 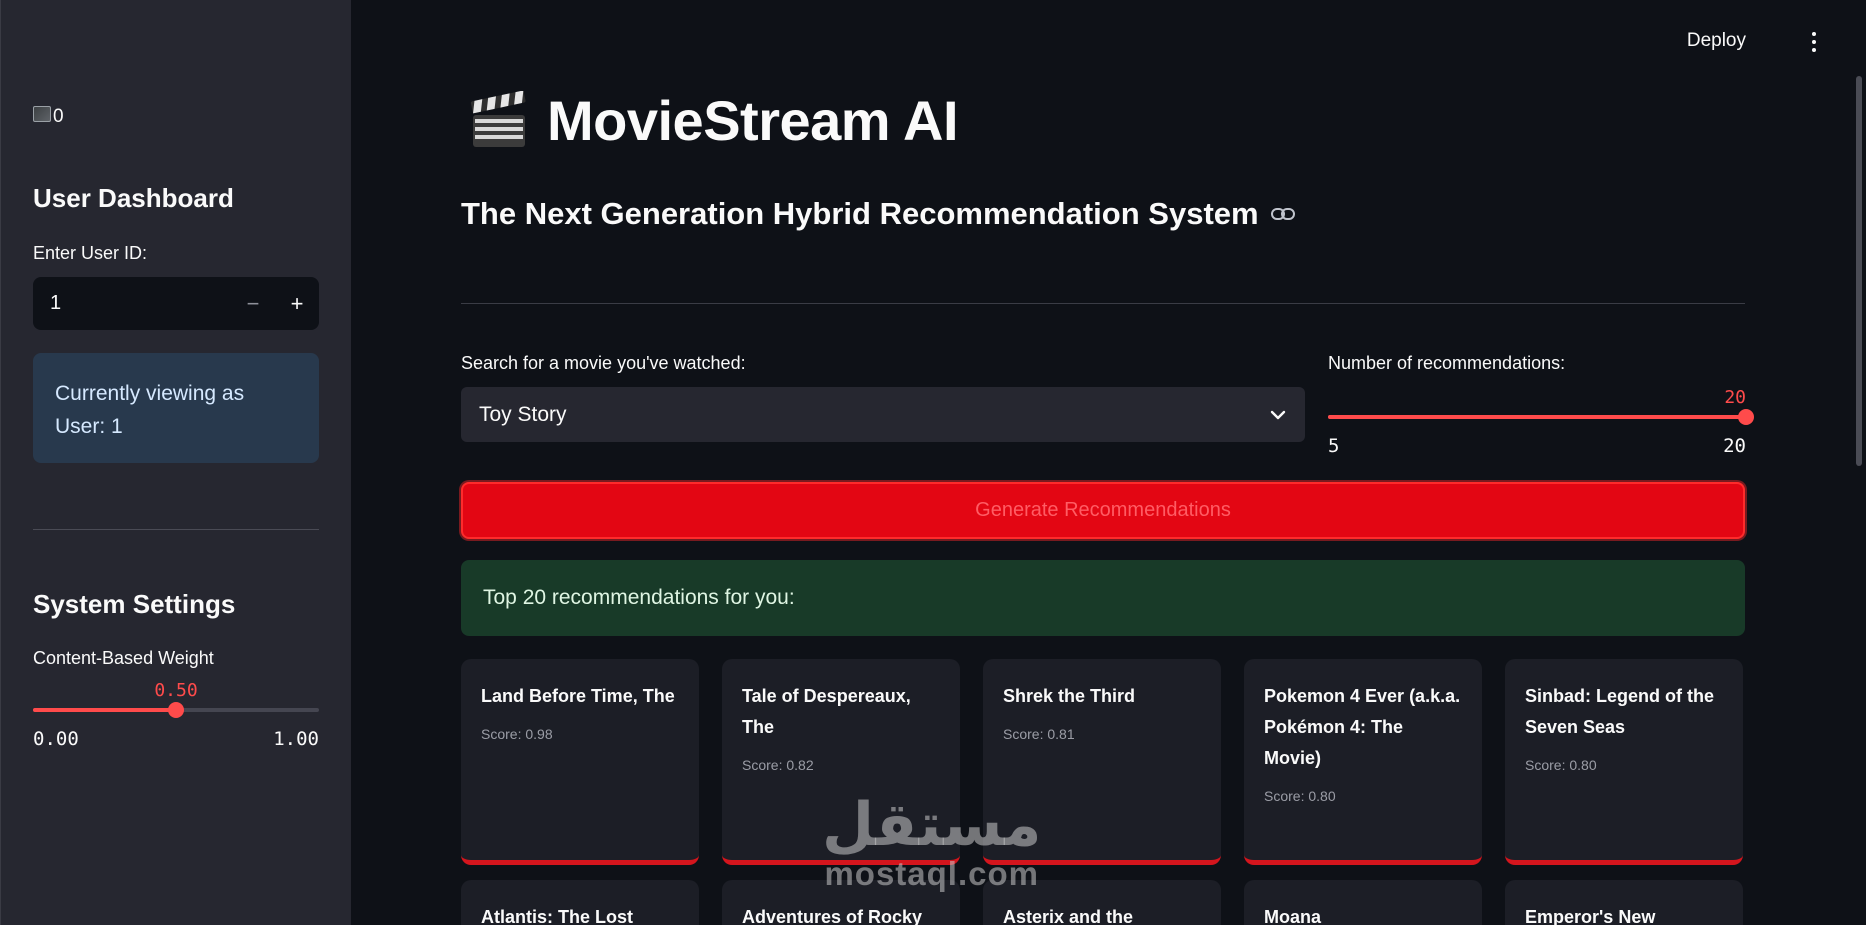 I want to click on movie-card-score: Score: 0.81, so click(x=1039, y=734).